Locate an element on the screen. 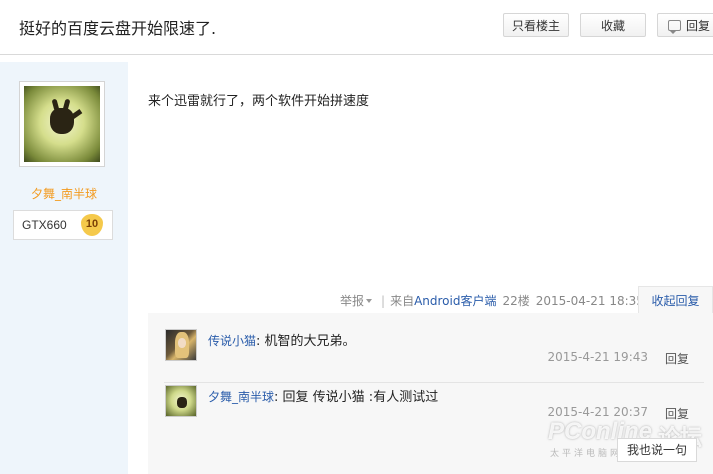 The width and height of the screenshot is (713, 474). post-meta: 举报 | 来自 Android客户端 22楼 2015-04-21 18:35 is located at coordinates (492, 300).